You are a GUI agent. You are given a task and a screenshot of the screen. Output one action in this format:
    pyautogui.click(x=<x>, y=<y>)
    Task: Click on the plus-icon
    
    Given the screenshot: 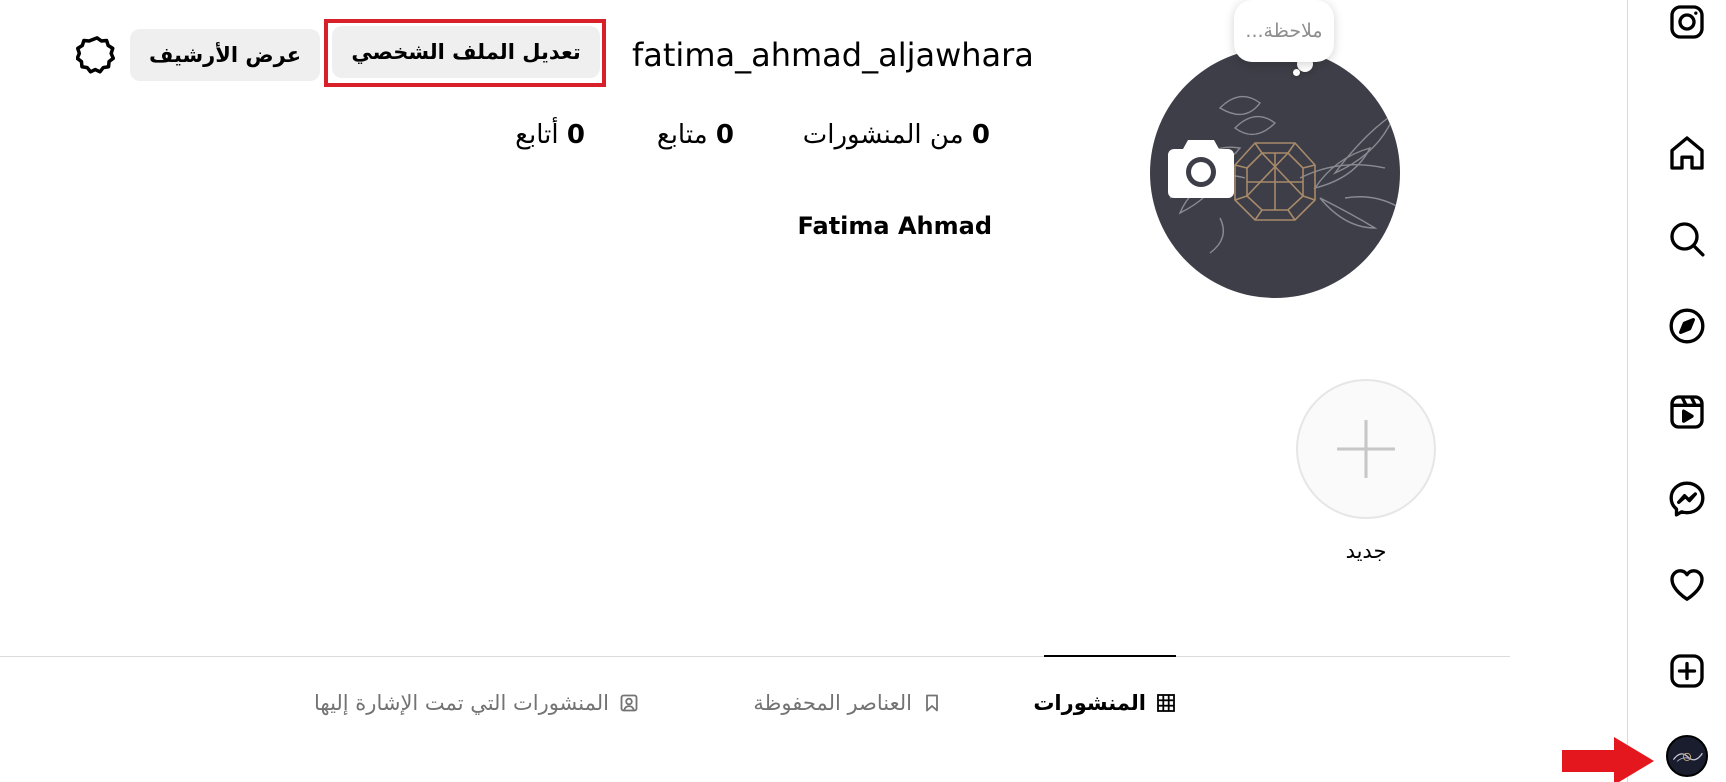 What is the action you would take?
    pyautogui.click(x=1366, y=449)
    